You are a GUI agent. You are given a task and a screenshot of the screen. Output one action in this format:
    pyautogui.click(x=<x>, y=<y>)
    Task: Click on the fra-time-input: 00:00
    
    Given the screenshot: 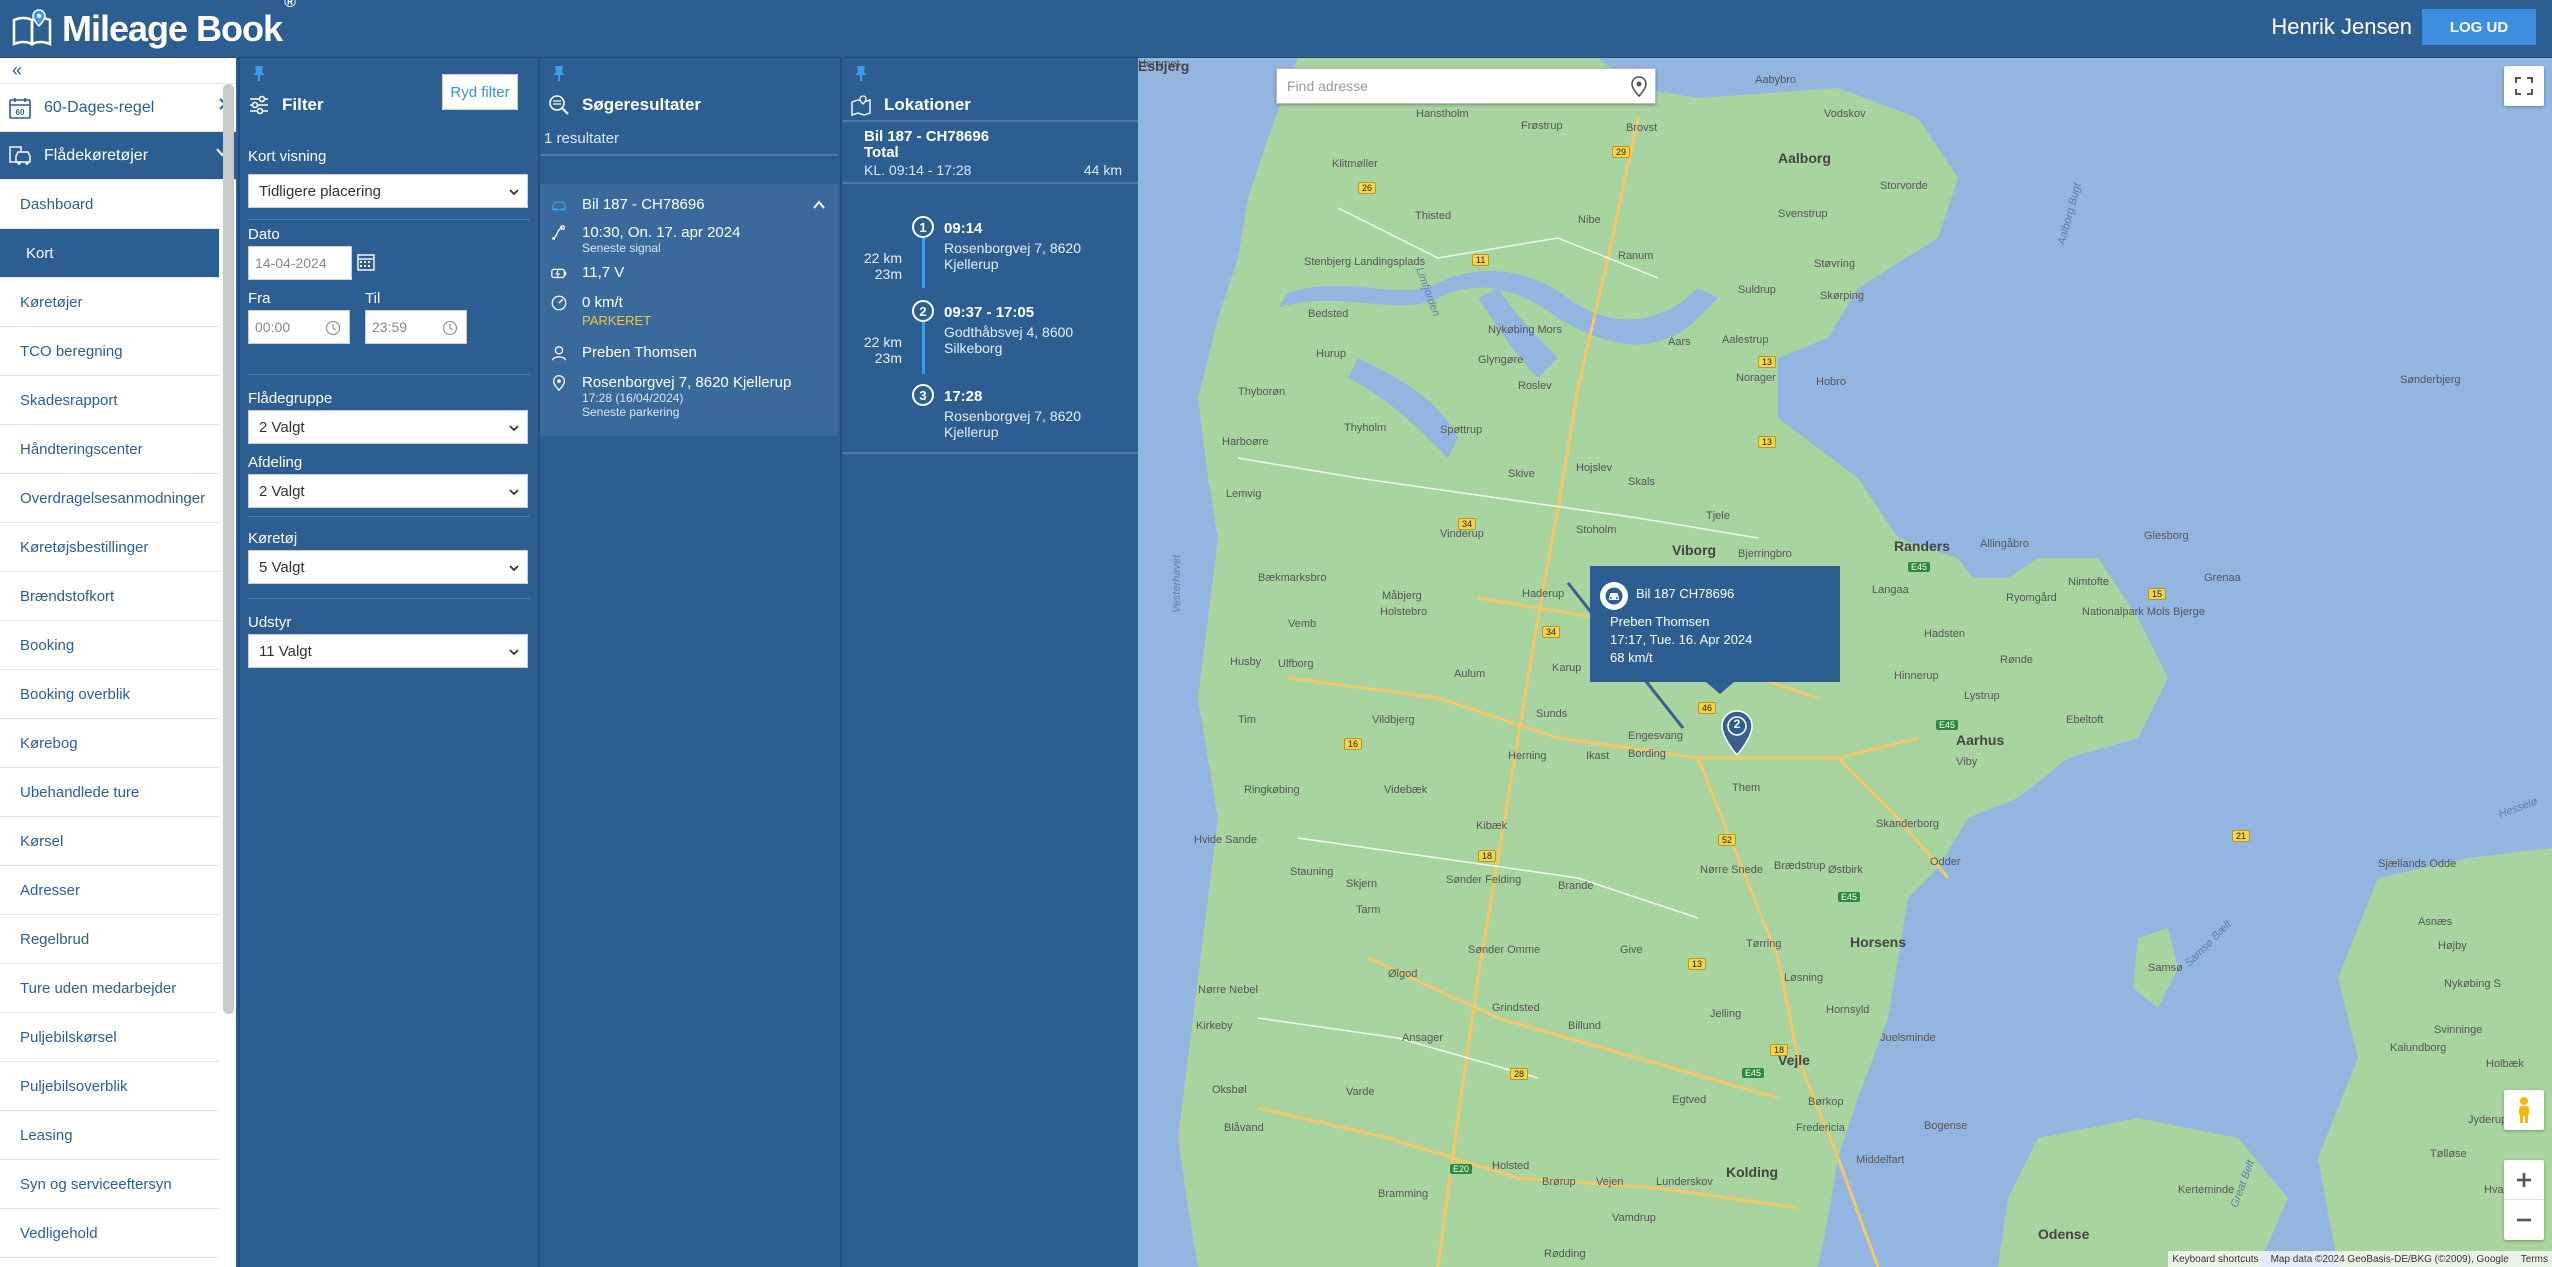 What is the action you would take?
    pyautogui.click(x=299, y=327)
    